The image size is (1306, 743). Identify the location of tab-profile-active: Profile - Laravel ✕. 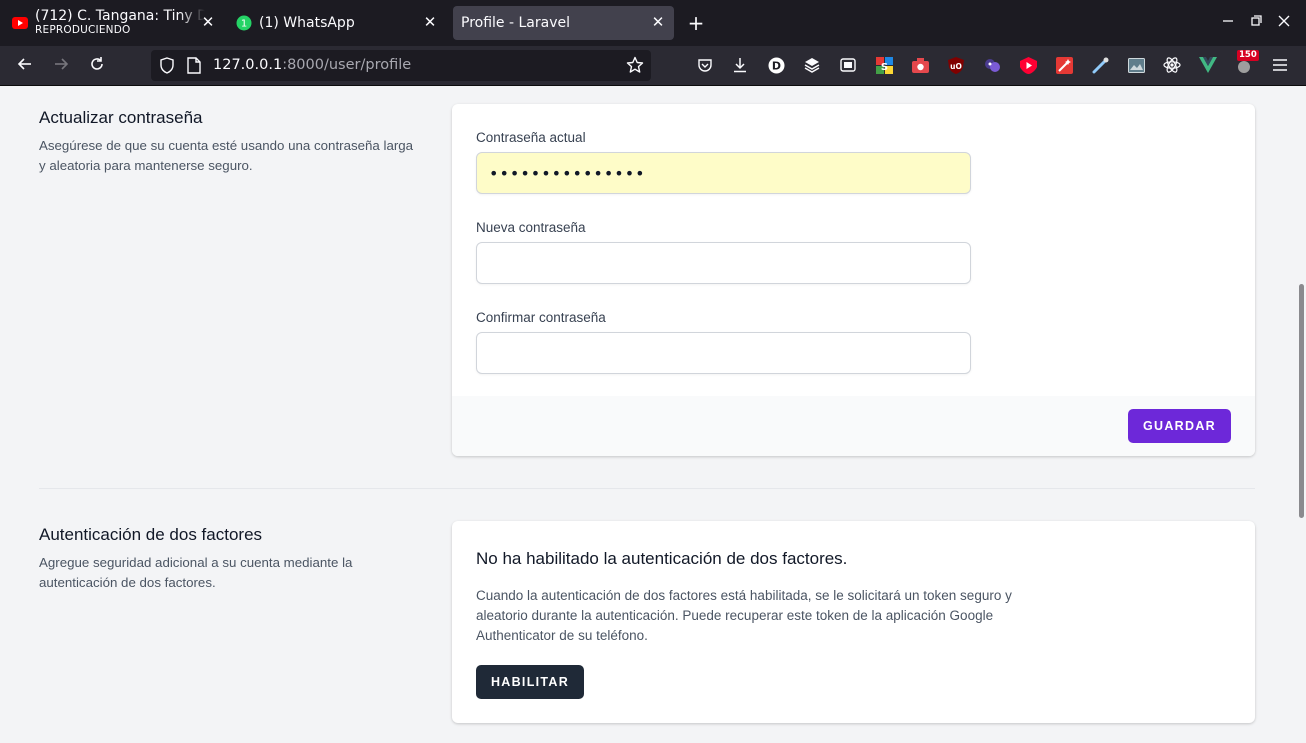
(563, 23).